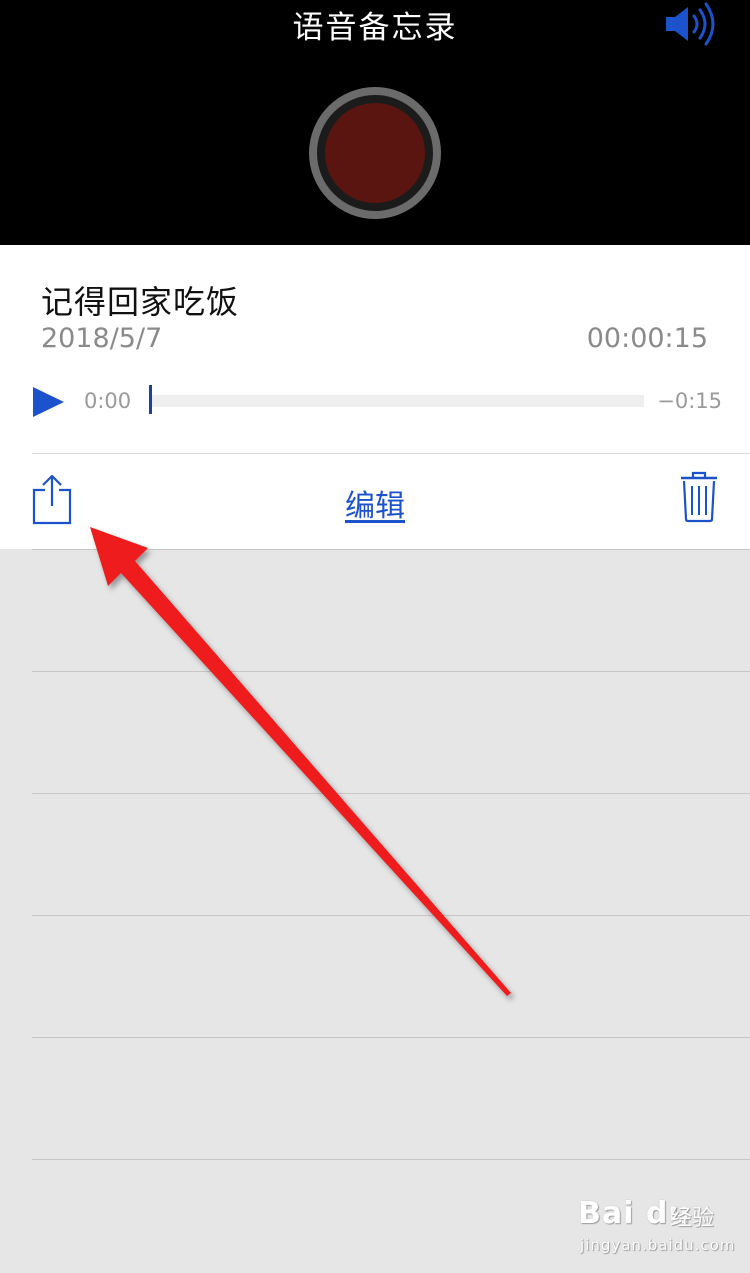 The image size is (750, 1273). What do you see at coordinates (140, 302) in the screenshot?
I see `recording-title: 记得回家吃饭` at bounding box center [140, 302].